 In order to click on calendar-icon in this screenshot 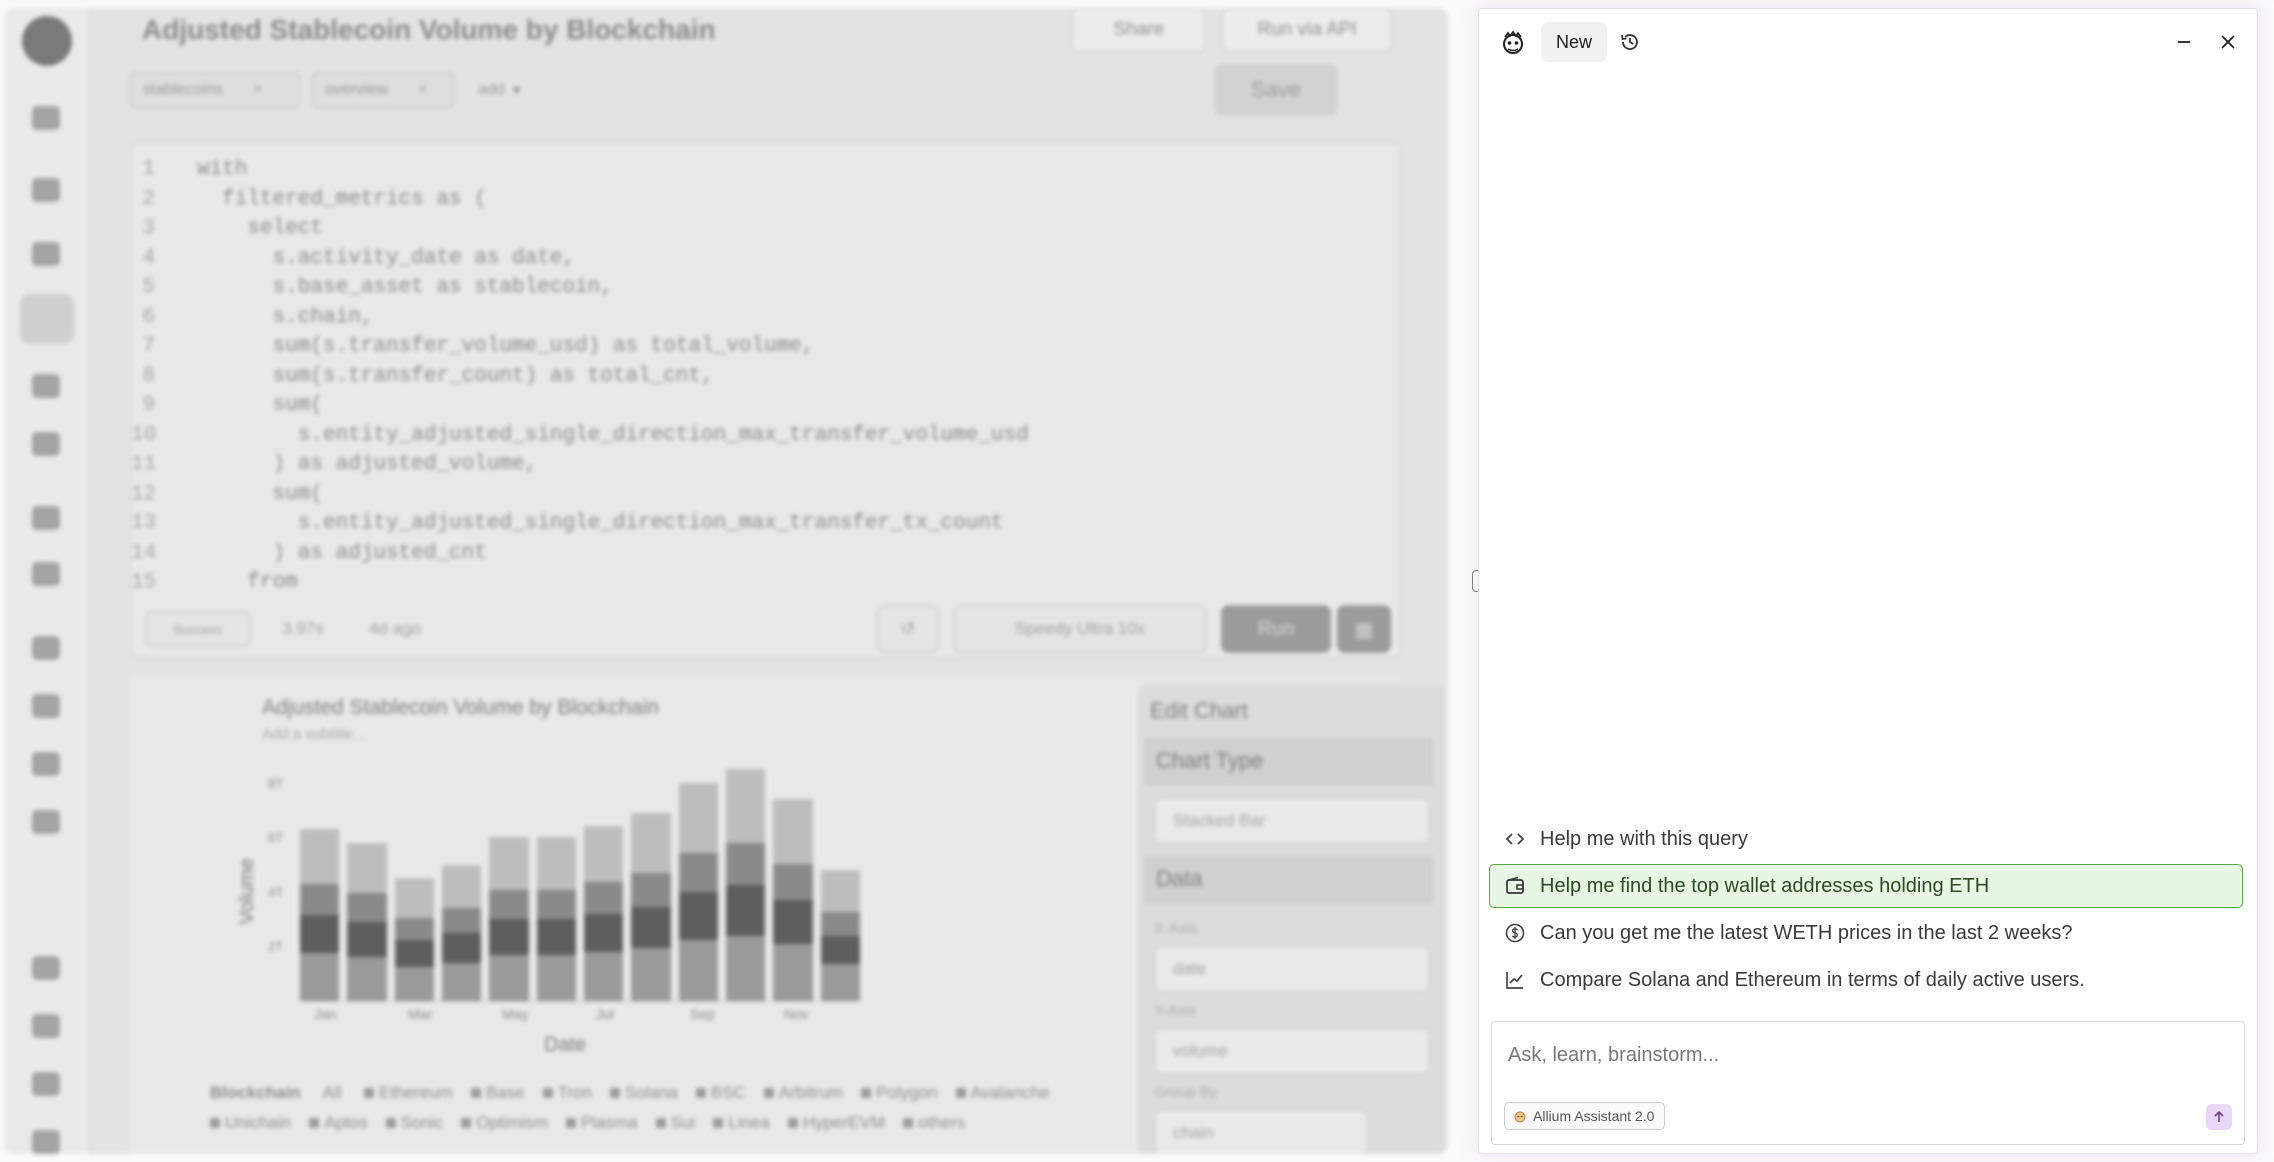, I will do `click(46, 706)`.